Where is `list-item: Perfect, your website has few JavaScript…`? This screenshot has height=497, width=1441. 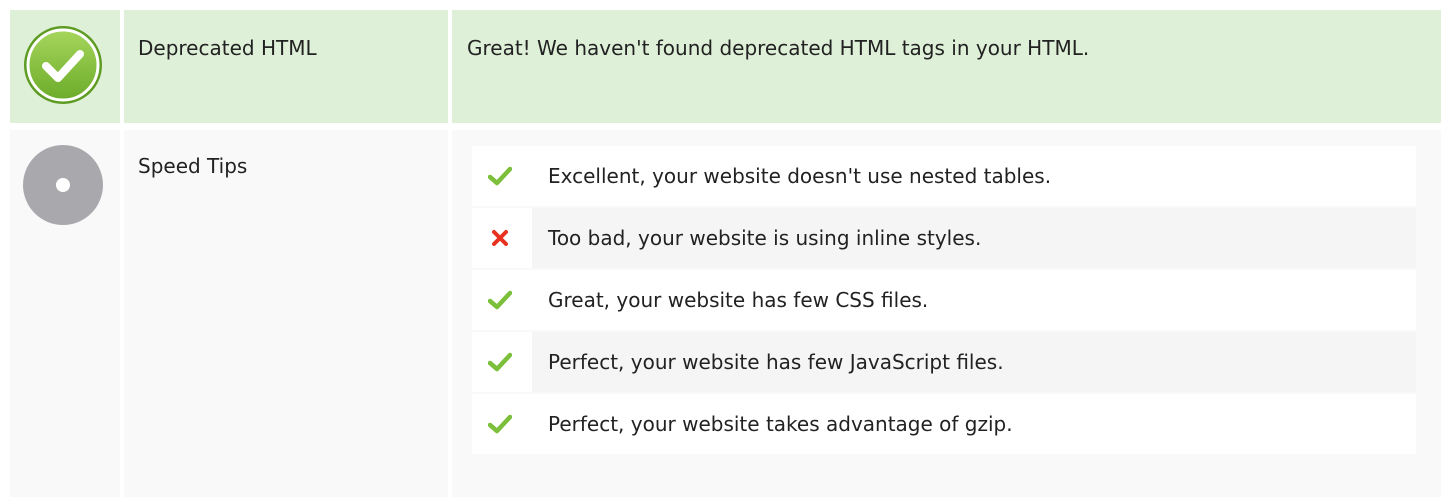
list-item: Perfect, your website has few JavaScript… is located at coordinates (944, 362).